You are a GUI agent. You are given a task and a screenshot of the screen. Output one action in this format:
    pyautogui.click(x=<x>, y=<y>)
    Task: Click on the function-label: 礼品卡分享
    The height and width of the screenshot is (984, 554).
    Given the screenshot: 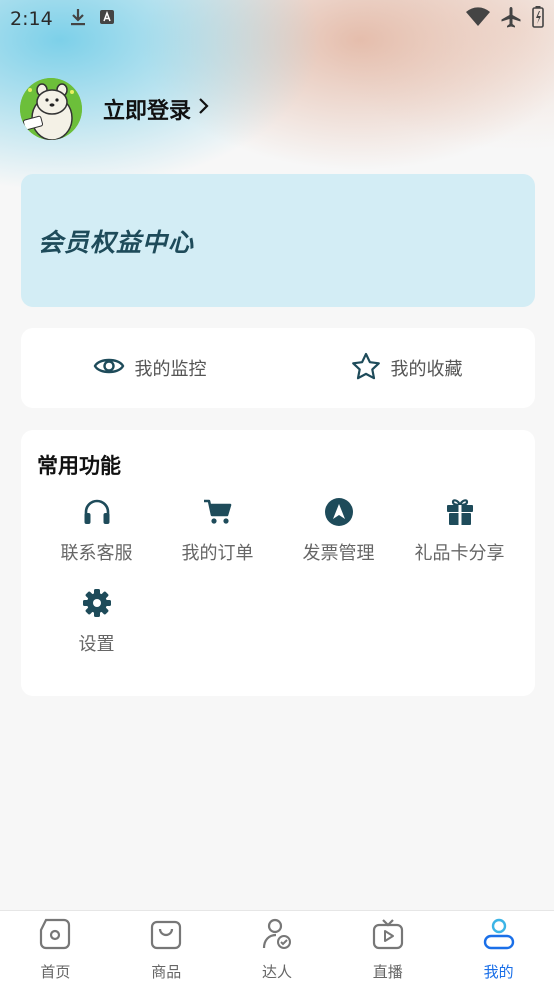 What is the action you would take?
    pyautogui.click(x=459, y=553)
    